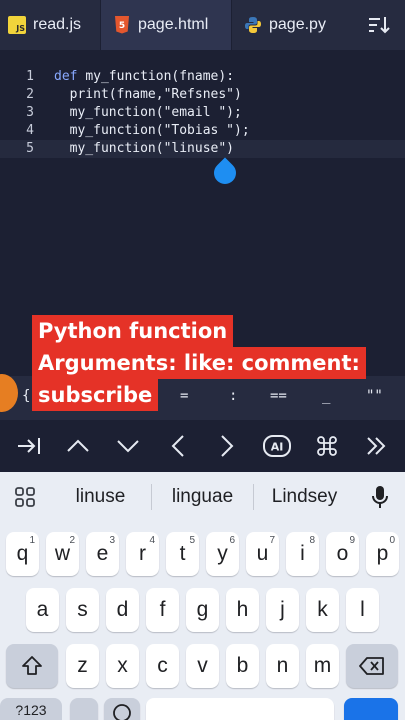 The height and width of the screenshot is (720, 405). I want to click on editor-tab-bar: JS read.js 5 page.html page.py, so click(202, 25).